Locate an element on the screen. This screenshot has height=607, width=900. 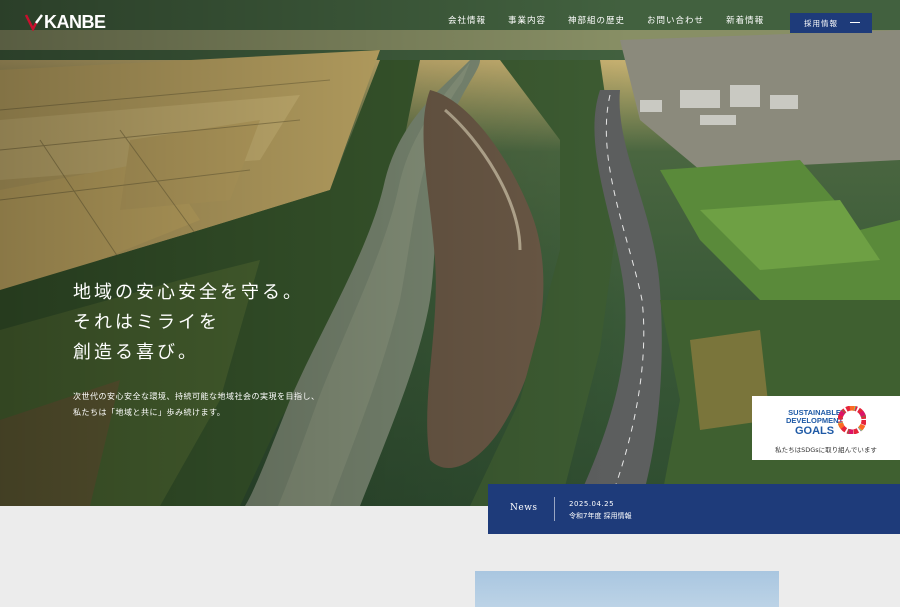
sdgs-wheel-icon is located at coordinates (852, 420).